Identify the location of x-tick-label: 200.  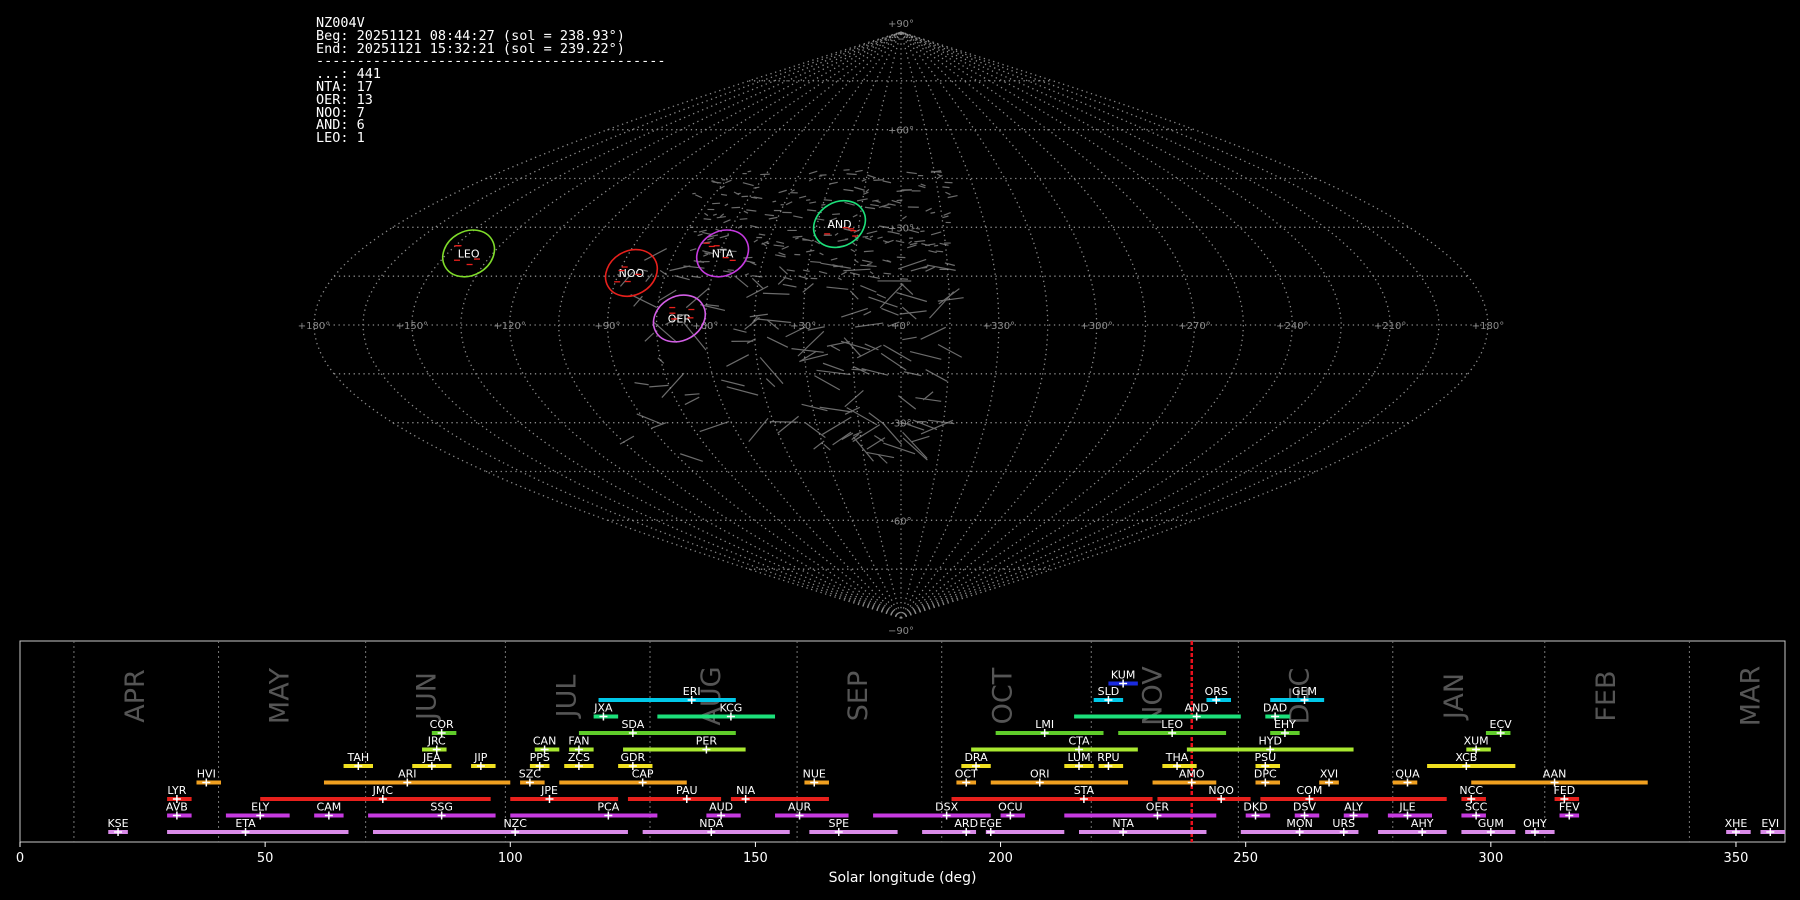
(1000, 858).